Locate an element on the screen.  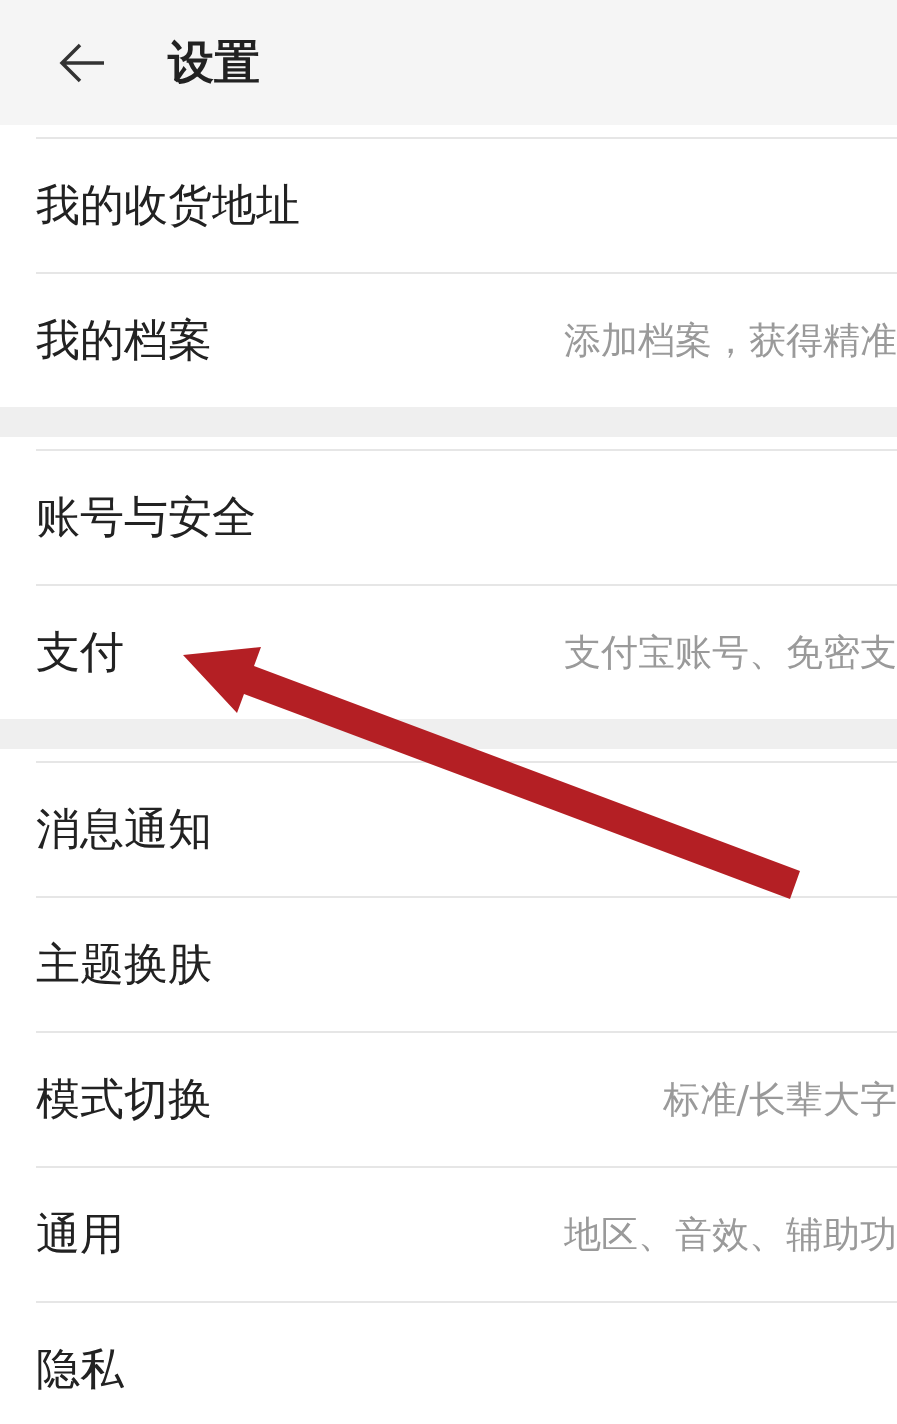
settings-row: 模式切换 标准/长辈大字 is located at coordinates (466, 1098).